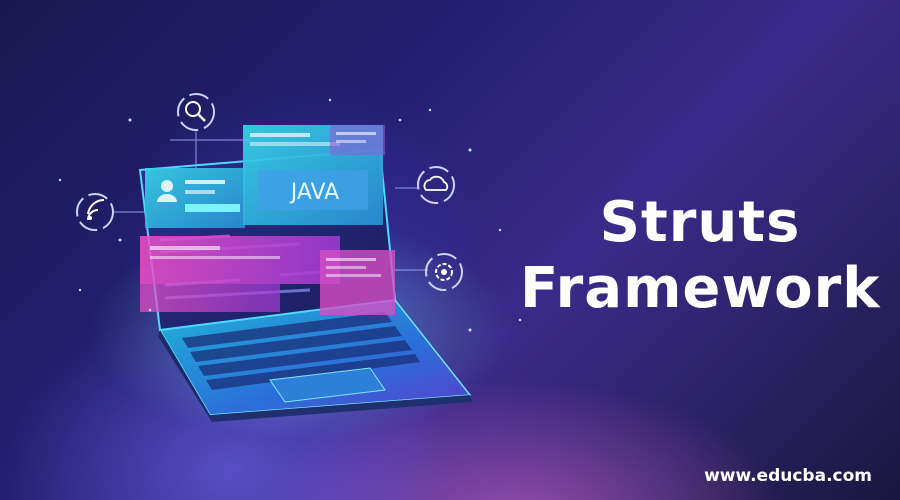  I want to click on code-panel-right, so click(357, 282).